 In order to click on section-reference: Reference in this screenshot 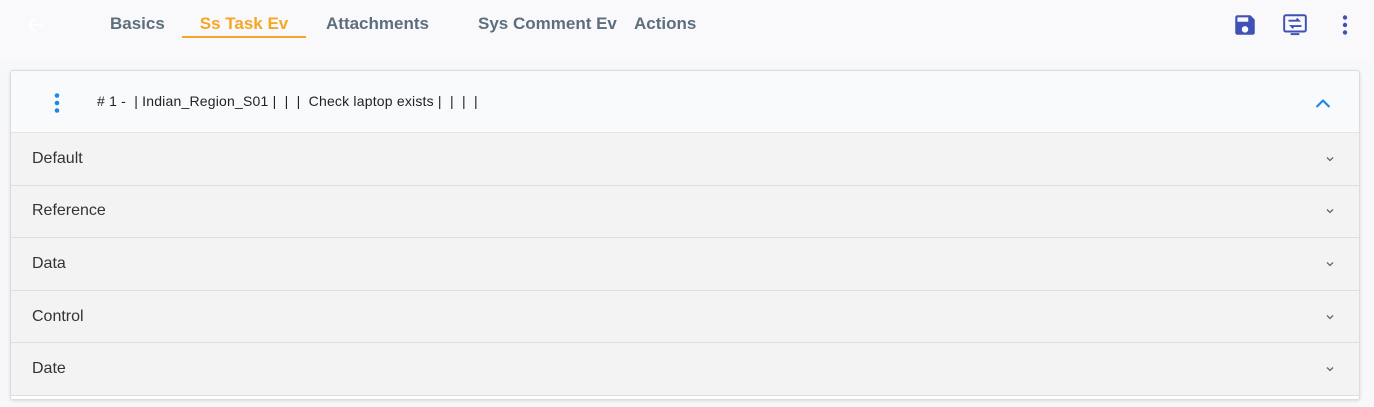, I will do `click(685, 212)`.